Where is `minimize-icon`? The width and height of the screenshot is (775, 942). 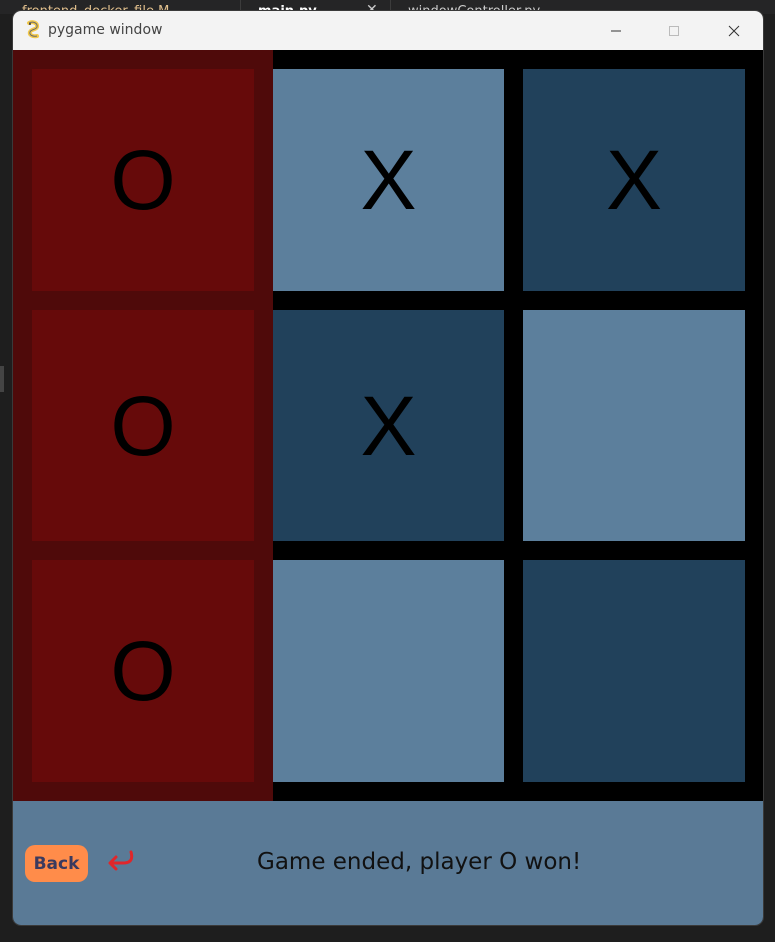
minimize-icon is located at coordinates (616, 30).